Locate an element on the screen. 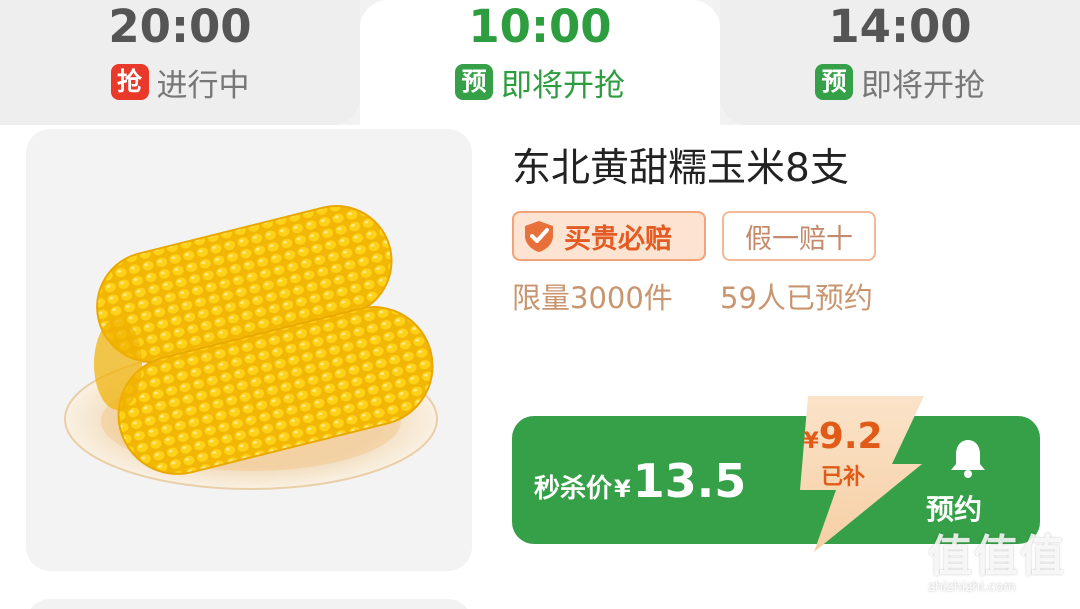 The image size is (1080, 609). tab-time: 14:00 is located at coordinates (900, 26).